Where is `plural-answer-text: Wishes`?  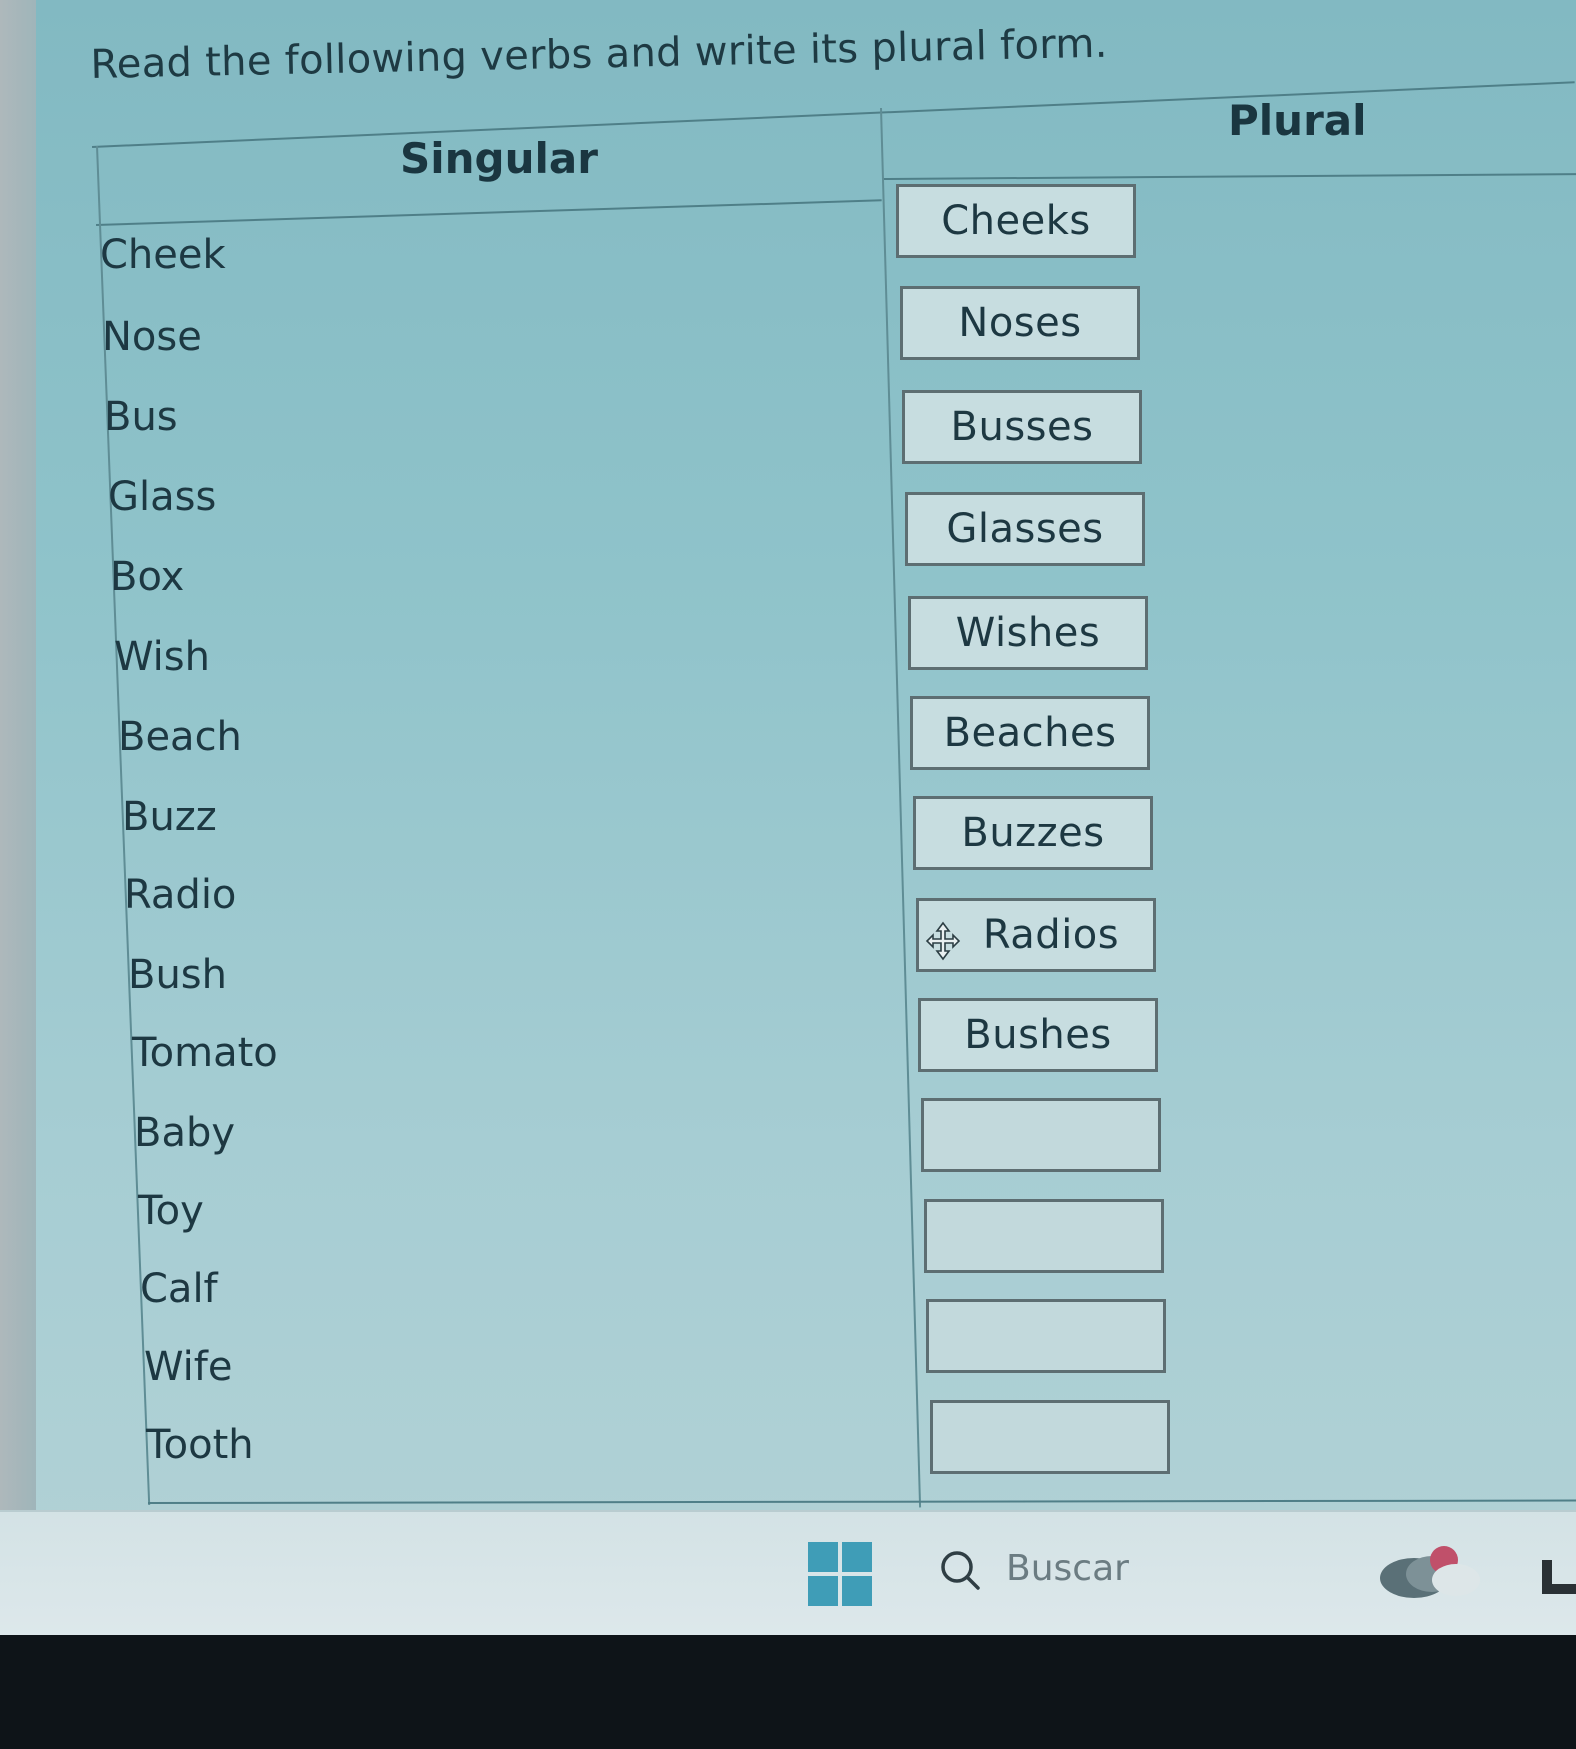
plural-answer-text: Wishes is located at coordinates (1028, 633).